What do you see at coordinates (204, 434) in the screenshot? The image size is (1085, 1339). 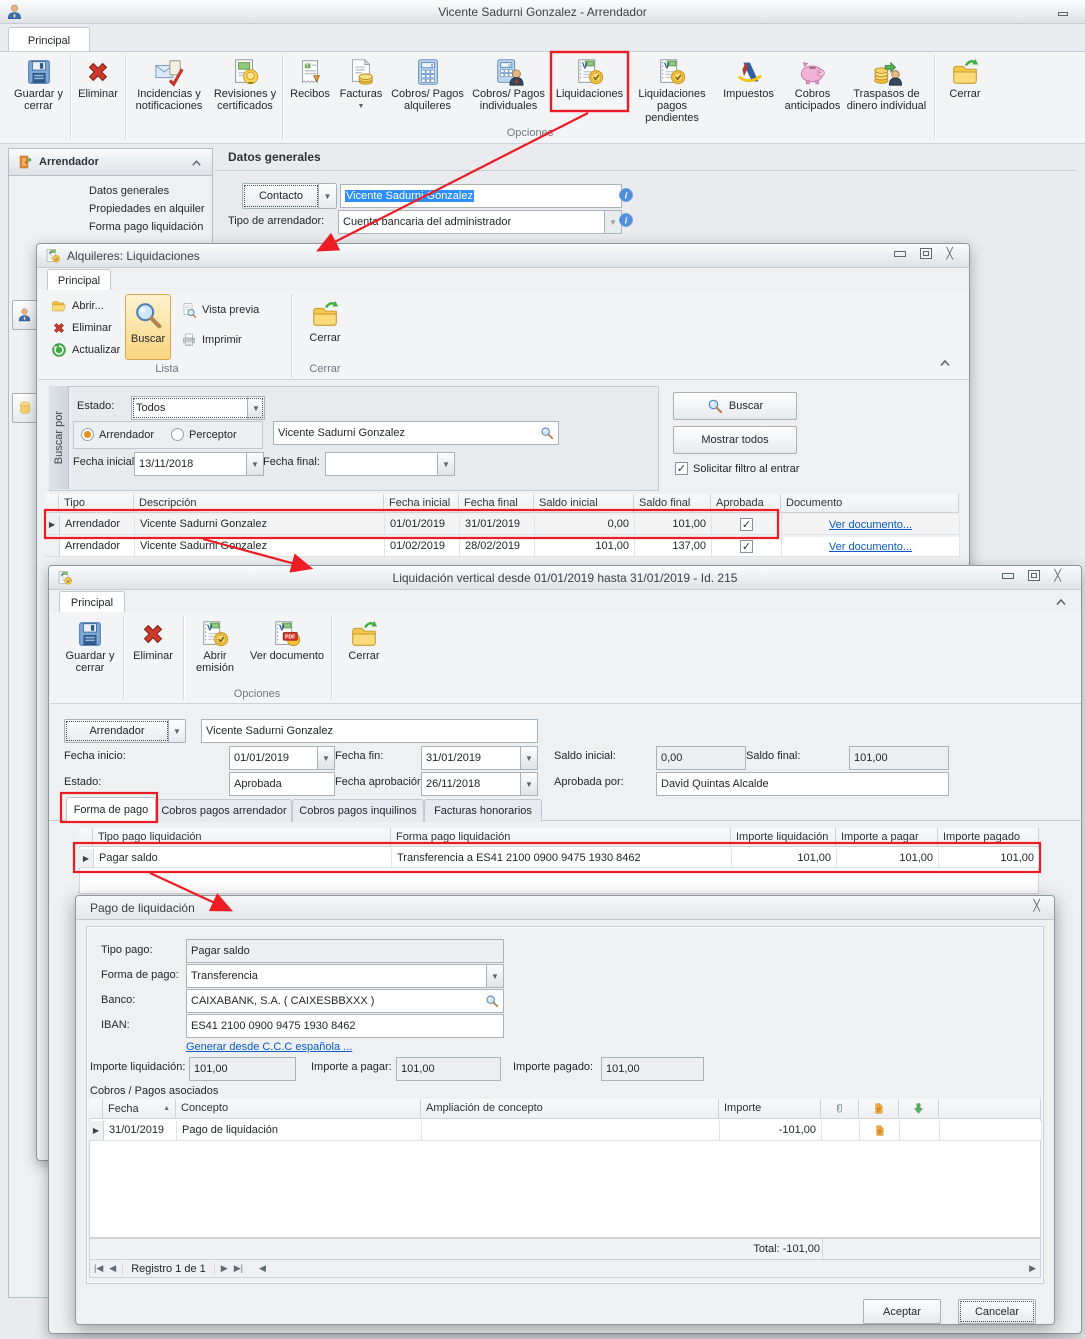 I see `radio-perceptor: Perceptor` at bounding box center [204, 434].